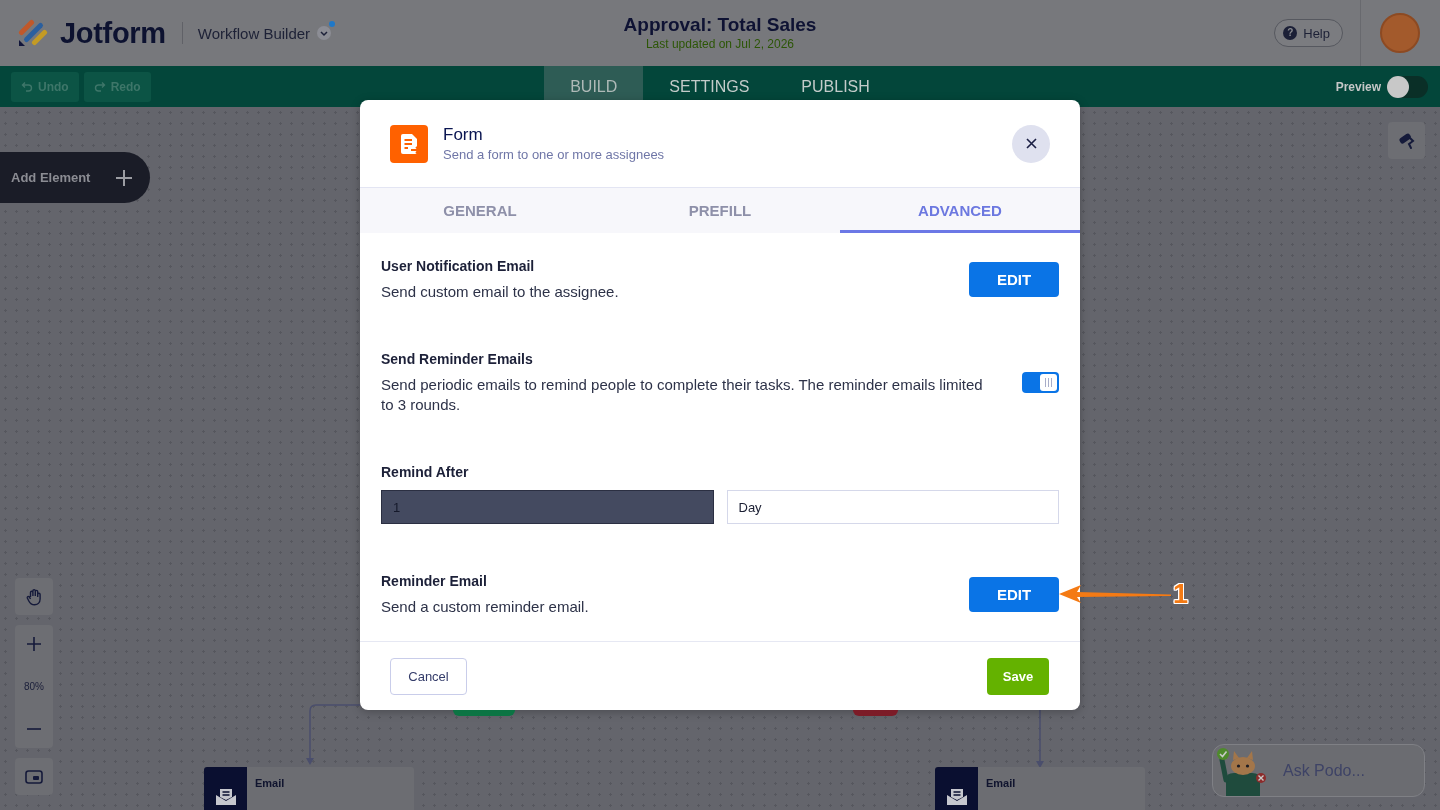 The width and height of the screenshot is (1440, 810). I want to click on setting-title: Send Reminder Emails, so click(457, 359).